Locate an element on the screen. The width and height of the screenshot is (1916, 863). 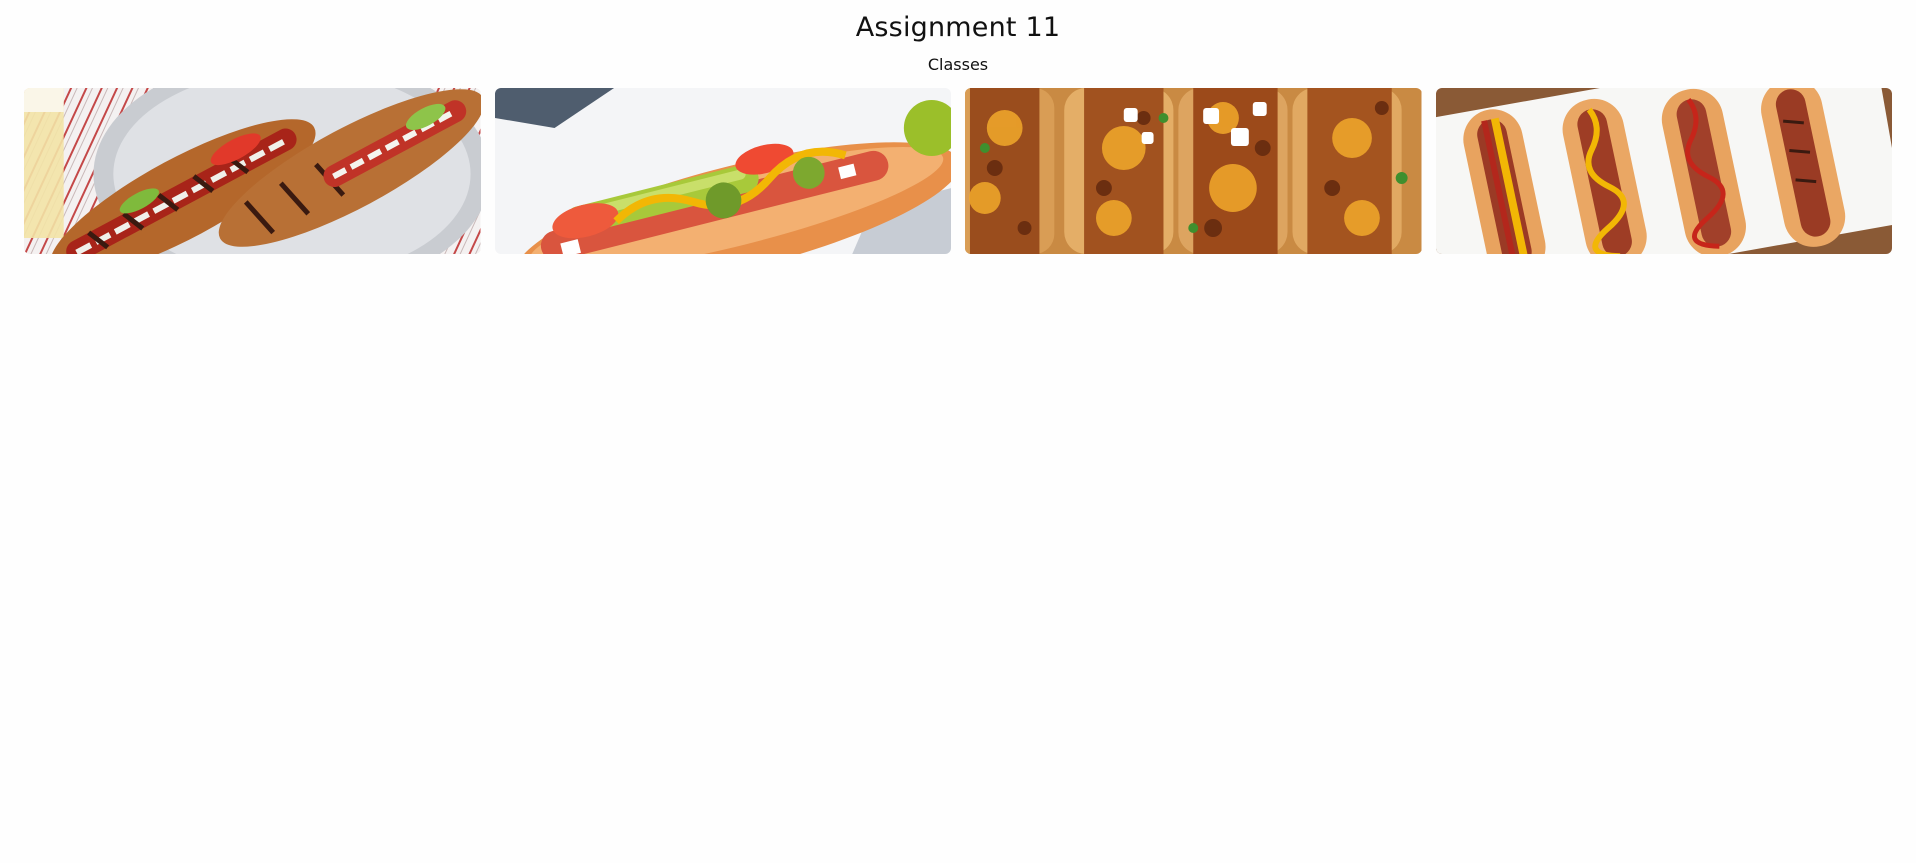
gallery-image-chicago-hot-dog is located at coordinates (722, 171).